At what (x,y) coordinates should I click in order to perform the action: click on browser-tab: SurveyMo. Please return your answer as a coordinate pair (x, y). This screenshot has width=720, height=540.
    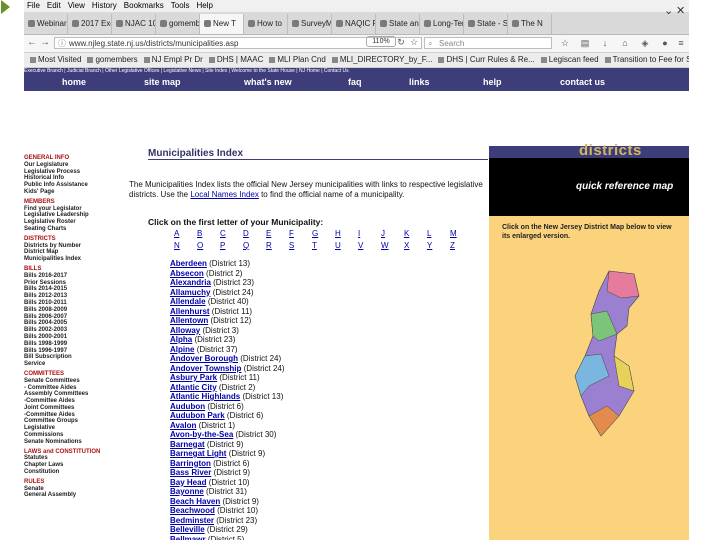
    Looking at the image, I should click on (310, 24).